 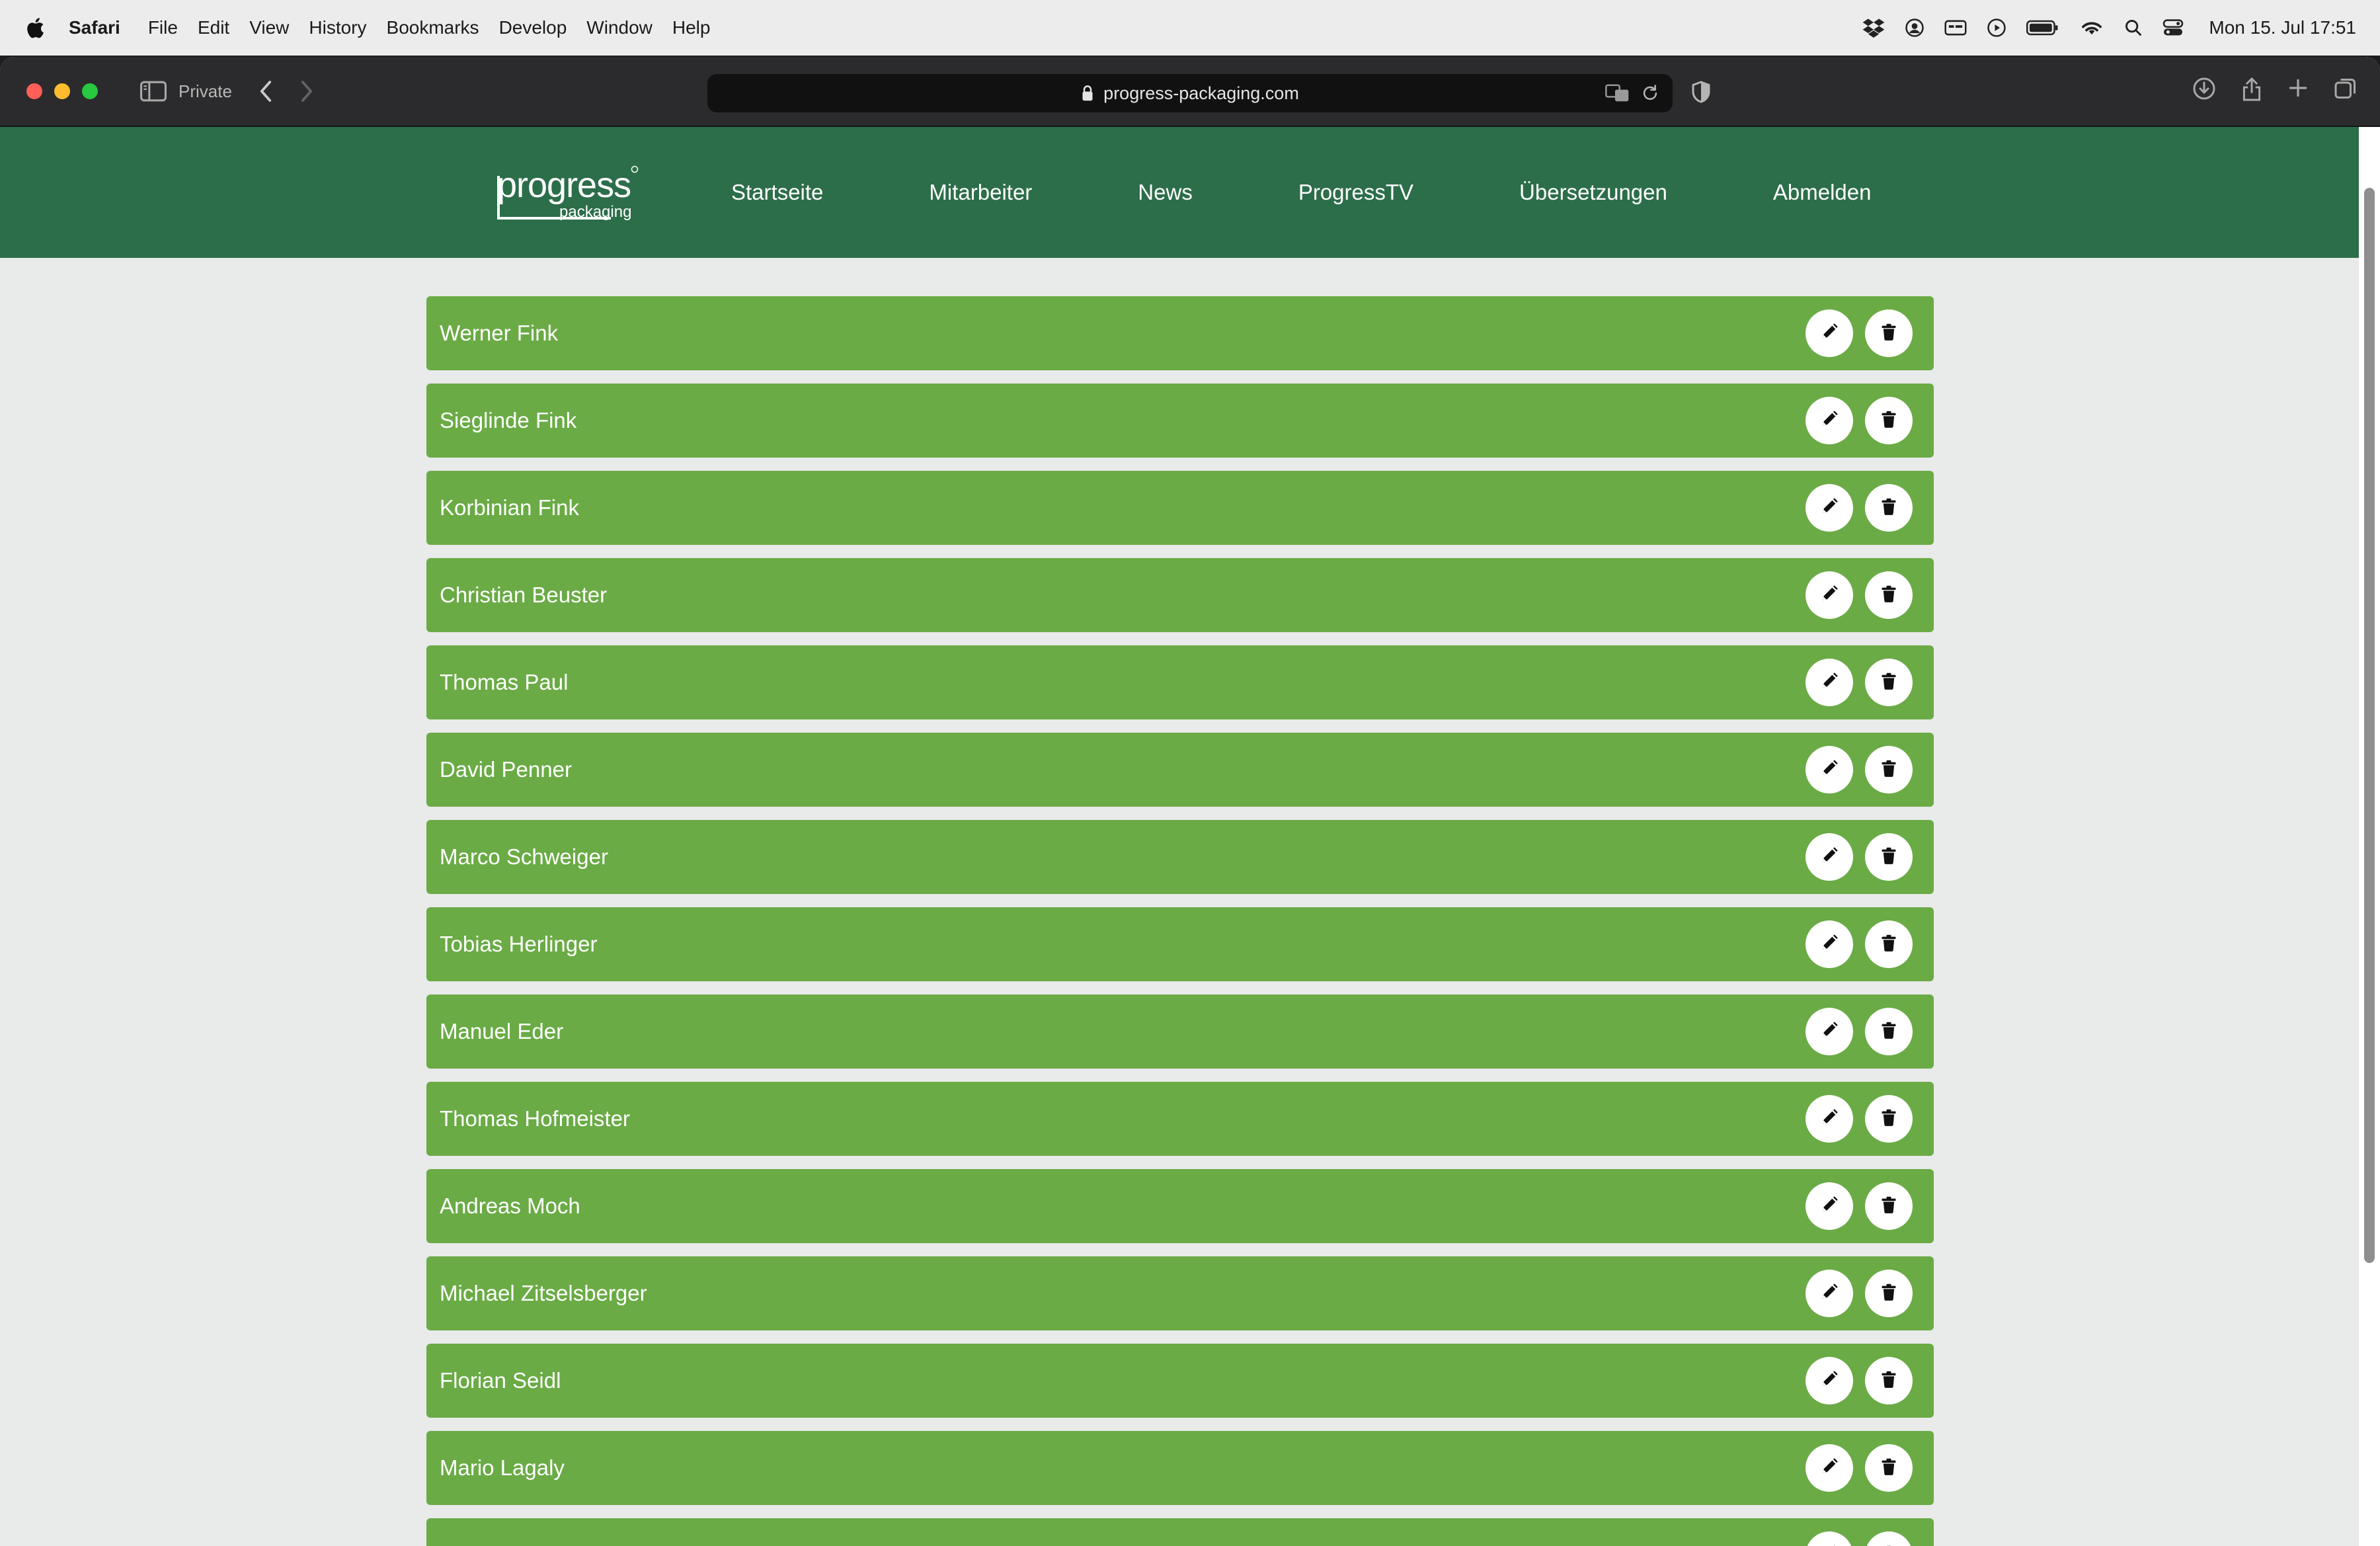 What do you see at coordinates (619, 27) in the screenshot?
I see `menu-window: Window` at bounding box center [619, 27].